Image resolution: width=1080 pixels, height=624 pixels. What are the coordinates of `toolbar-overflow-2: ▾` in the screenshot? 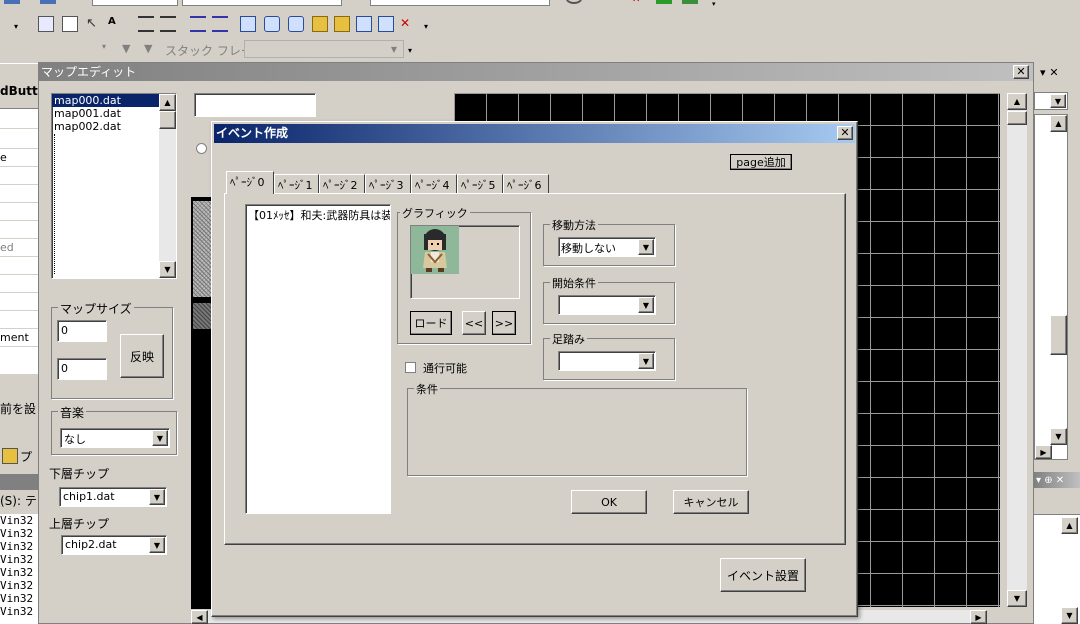 It's located at (19, 29).